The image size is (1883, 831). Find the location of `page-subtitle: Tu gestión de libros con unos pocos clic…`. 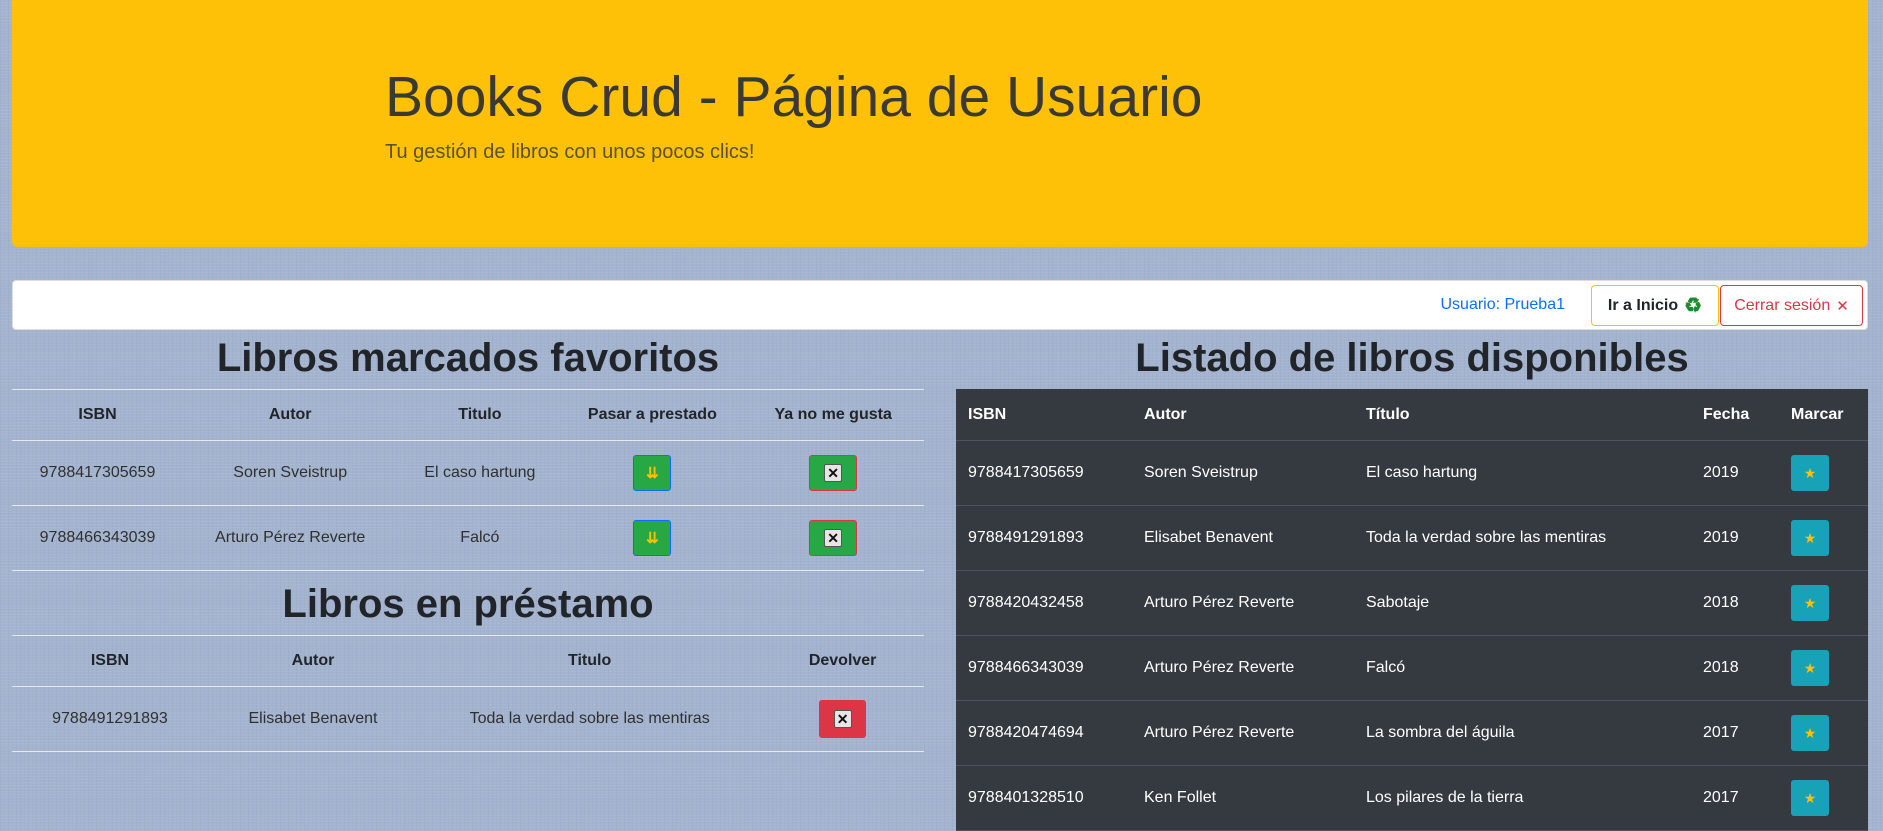

page-subtitle: Tu gestión de libros con unos pocos clic… is located at coordinates (570, 152).